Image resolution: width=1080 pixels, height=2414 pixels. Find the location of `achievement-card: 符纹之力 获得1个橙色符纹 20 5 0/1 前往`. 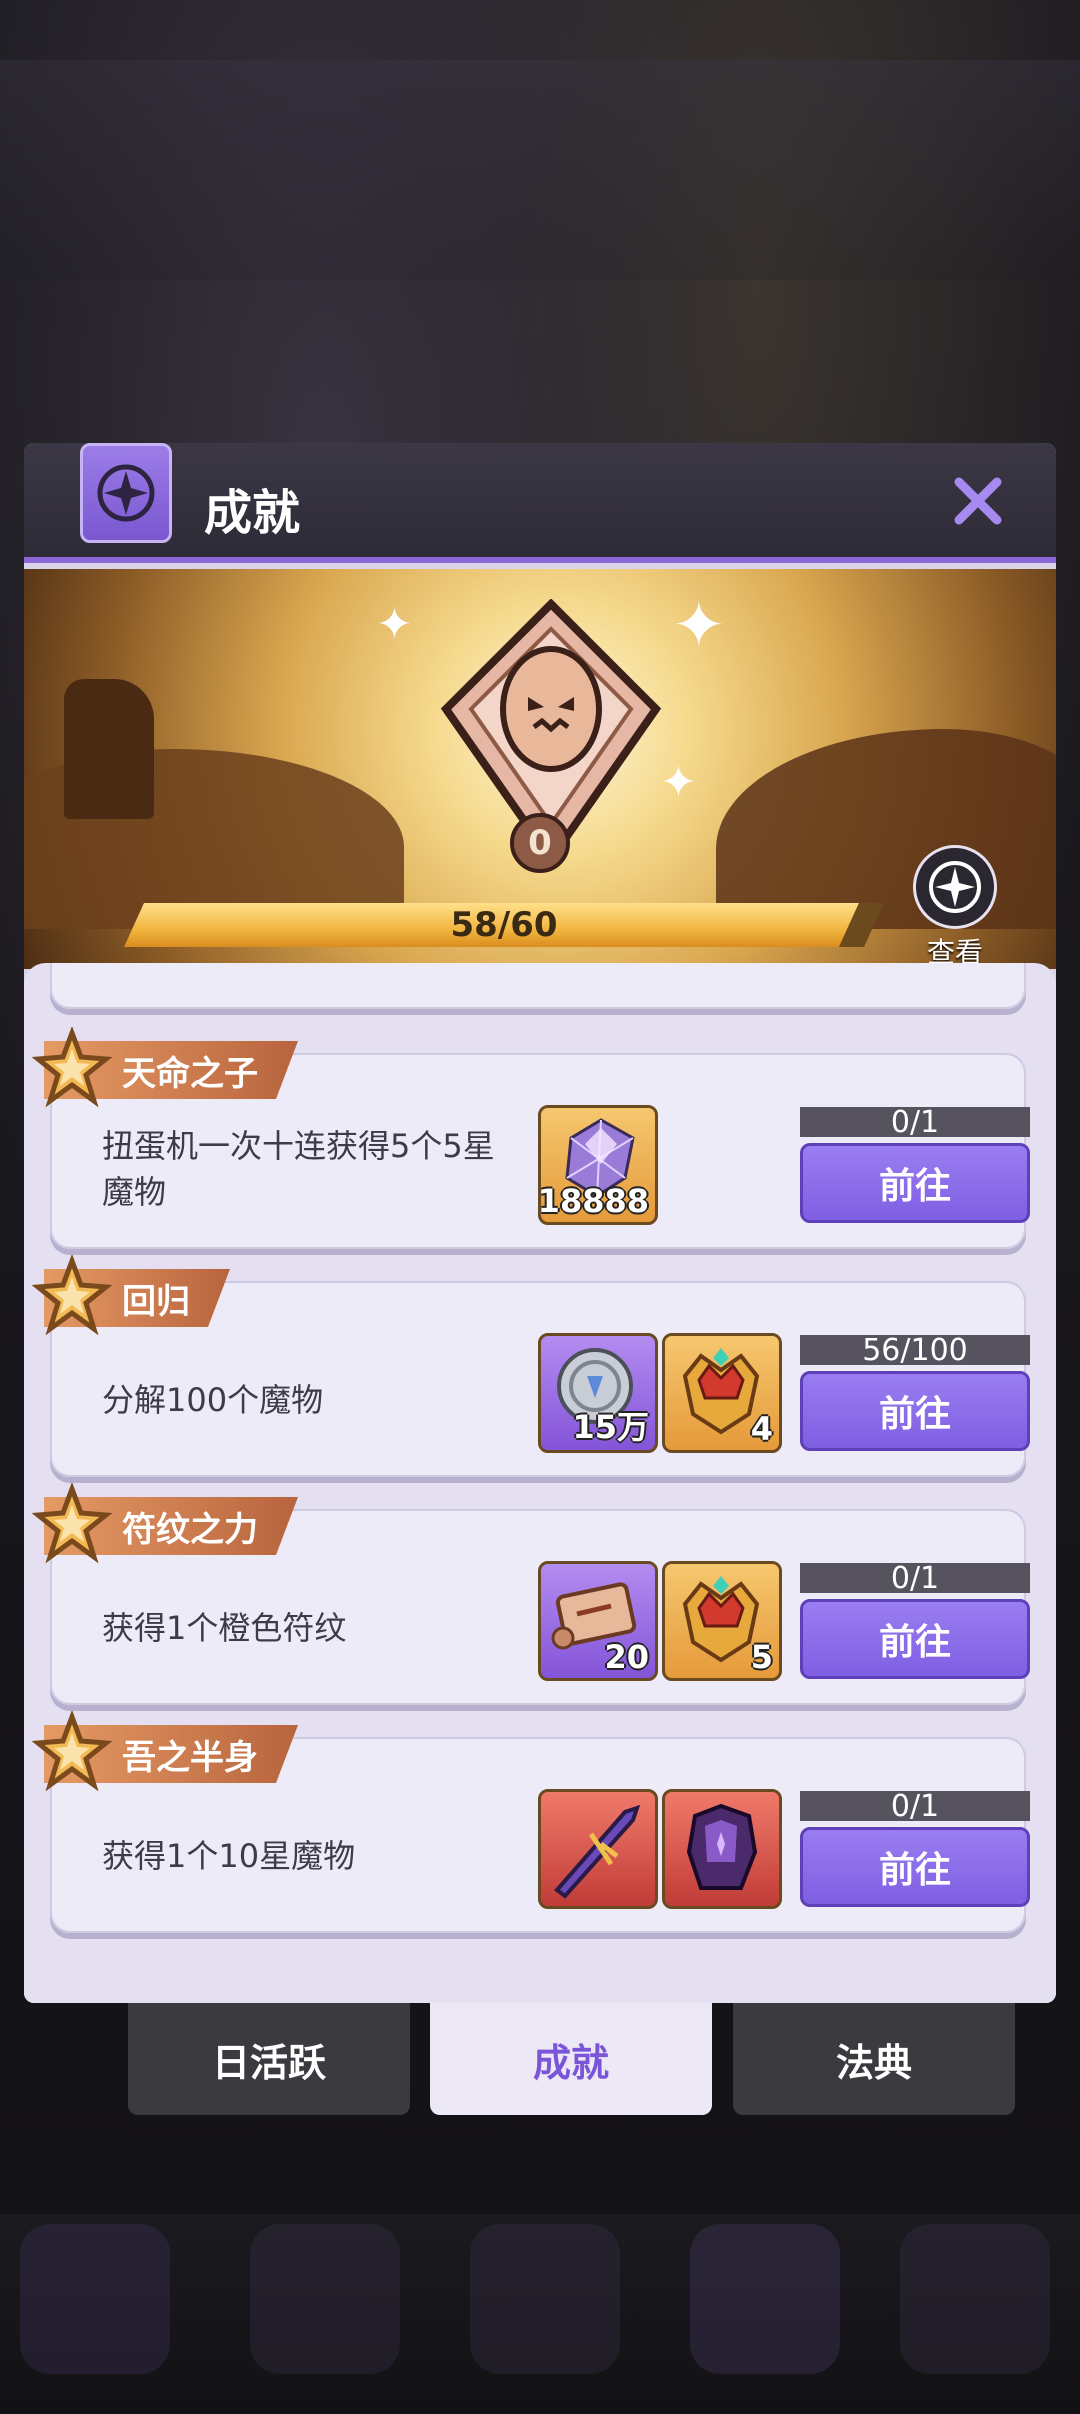

achievement-card: 符纹之力 获得1个橙色符纹 20 5 0/1 前往 is located at coordinates (531, 1594).